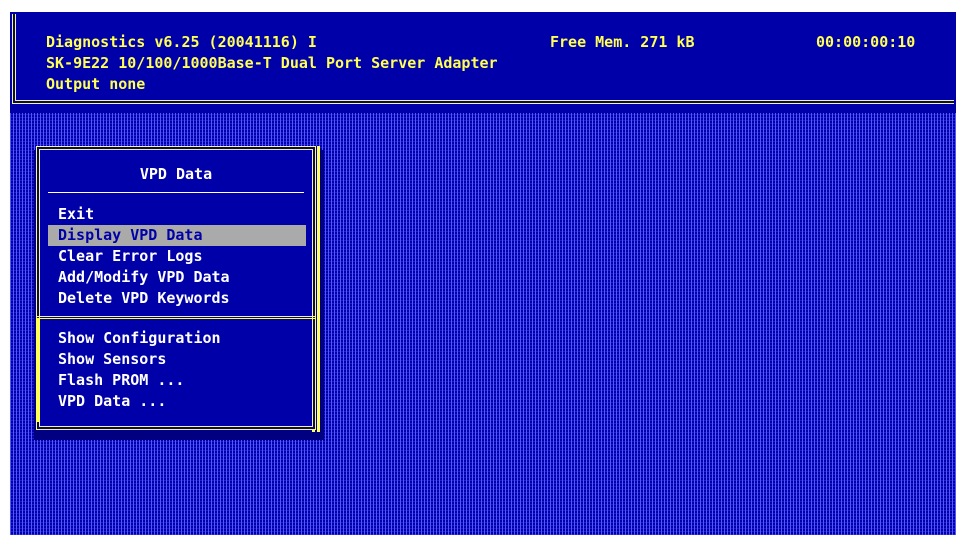 This screenshot has width=960, height=535. I want to click on menu-item-delete-vpd-keywords: Delete VPD Keywords, so click(177, 298).